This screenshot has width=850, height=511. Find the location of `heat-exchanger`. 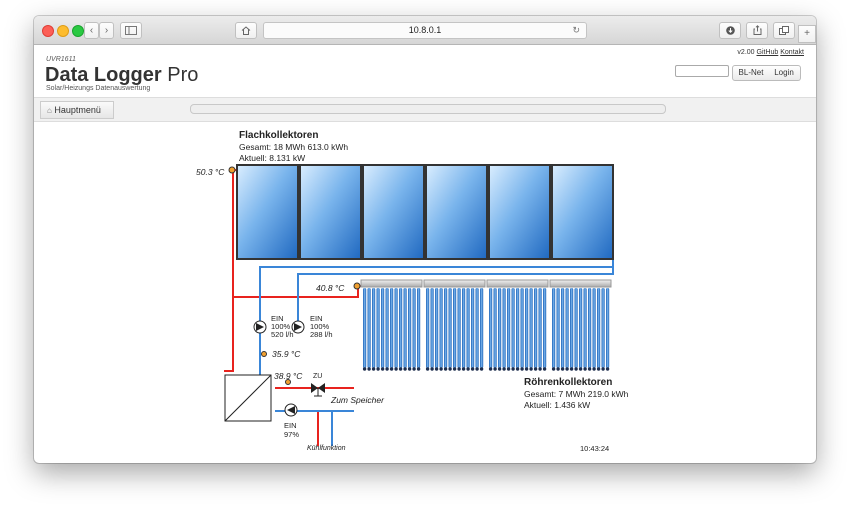

heat-exchanger is located at coordinates (248, 398).